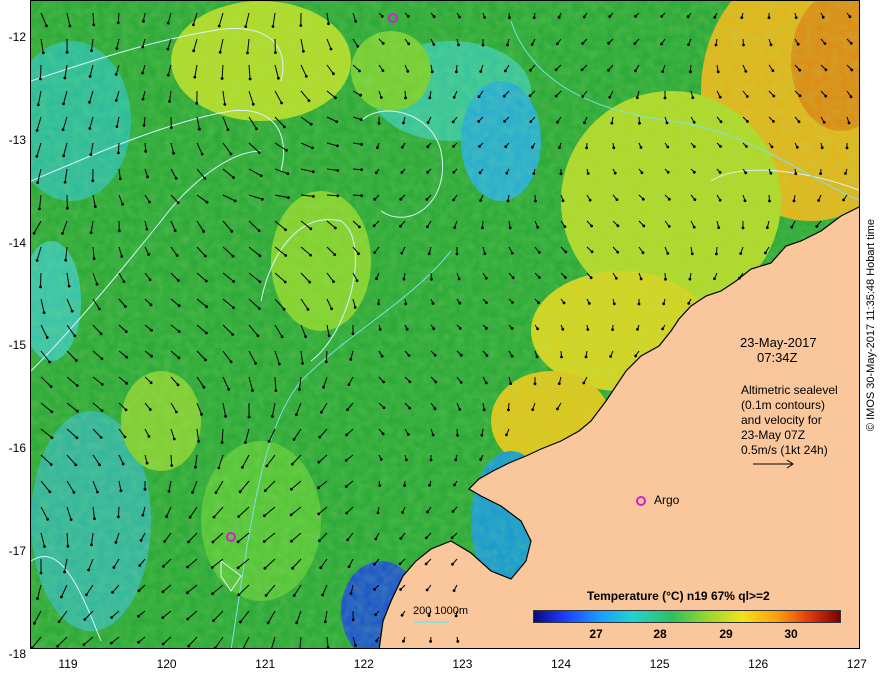 The height and width of the screenshot is (680, 880). I want to click on legend-title: Temperature (°C) n19 67% ql>=2, so click(678, 596).